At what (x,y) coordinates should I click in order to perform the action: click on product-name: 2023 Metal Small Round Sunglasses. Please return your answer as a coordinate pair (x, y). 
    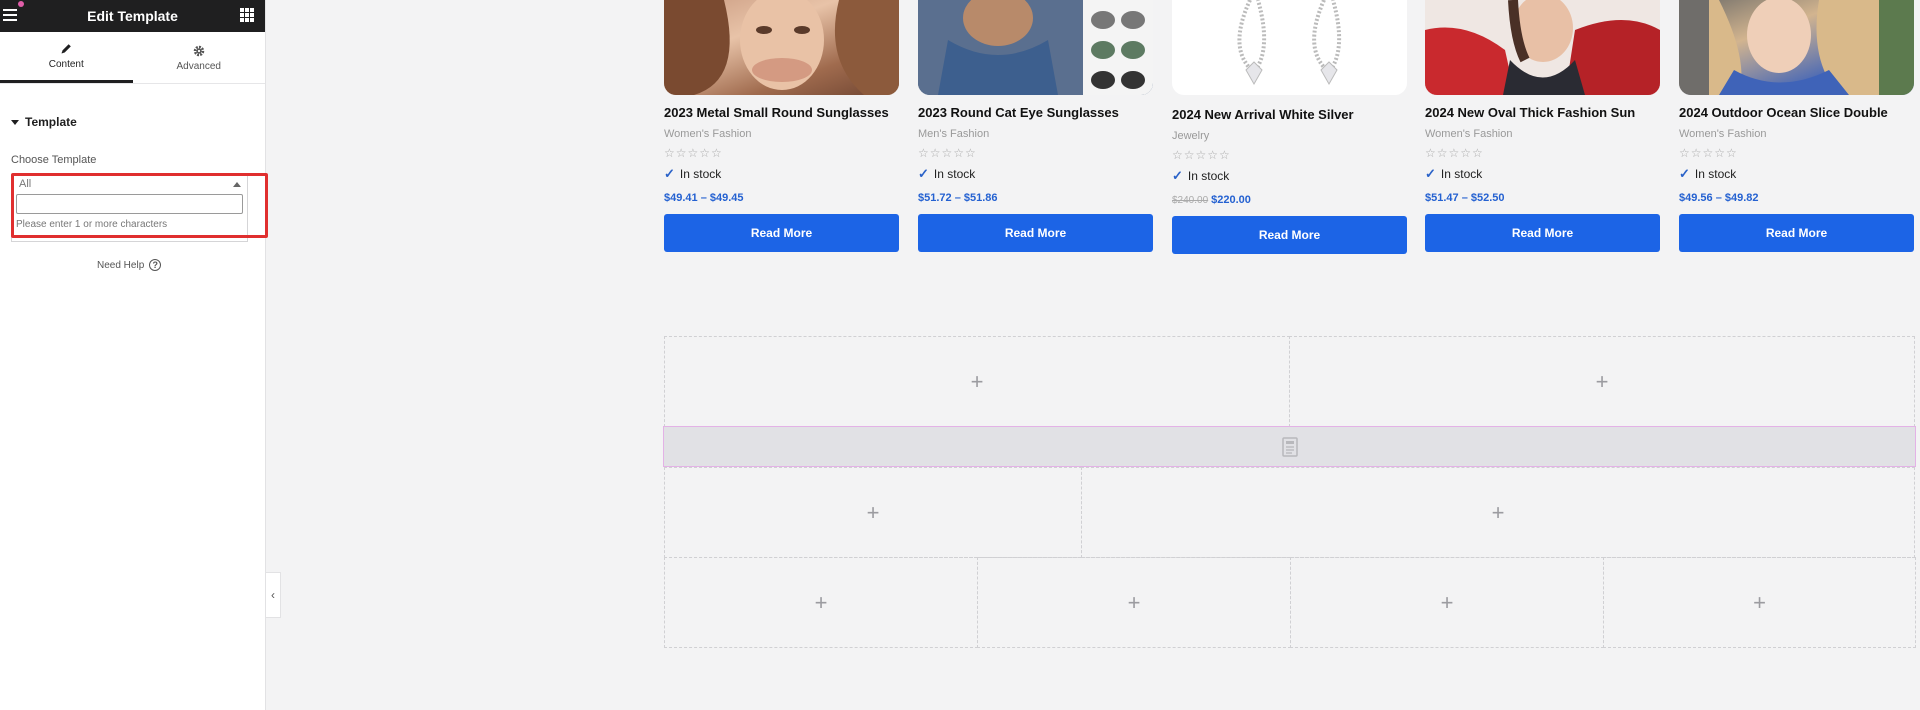
    Looking at the image, I should click on (781, 112).